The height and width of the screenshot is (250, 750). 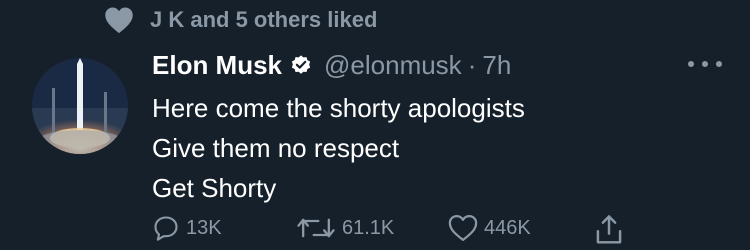 I want to click on share-icon, so click(x=609, y=229).